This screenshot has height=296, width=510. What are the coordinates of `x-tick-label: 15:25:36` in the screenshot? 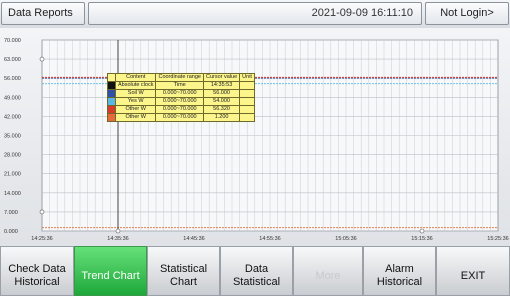 It's located at (497, 239).